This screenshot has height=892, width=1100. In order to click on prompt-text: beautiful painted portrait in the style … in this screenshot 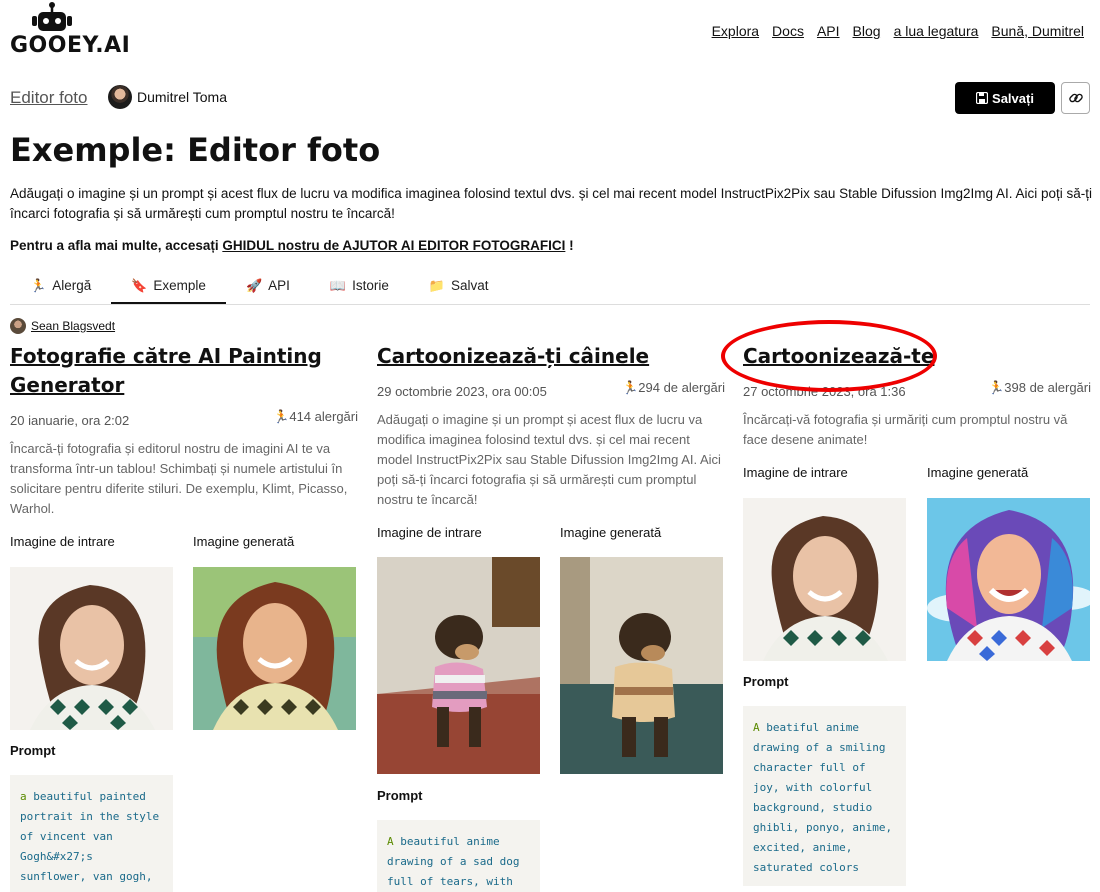, I will do `click(90, 836)`.